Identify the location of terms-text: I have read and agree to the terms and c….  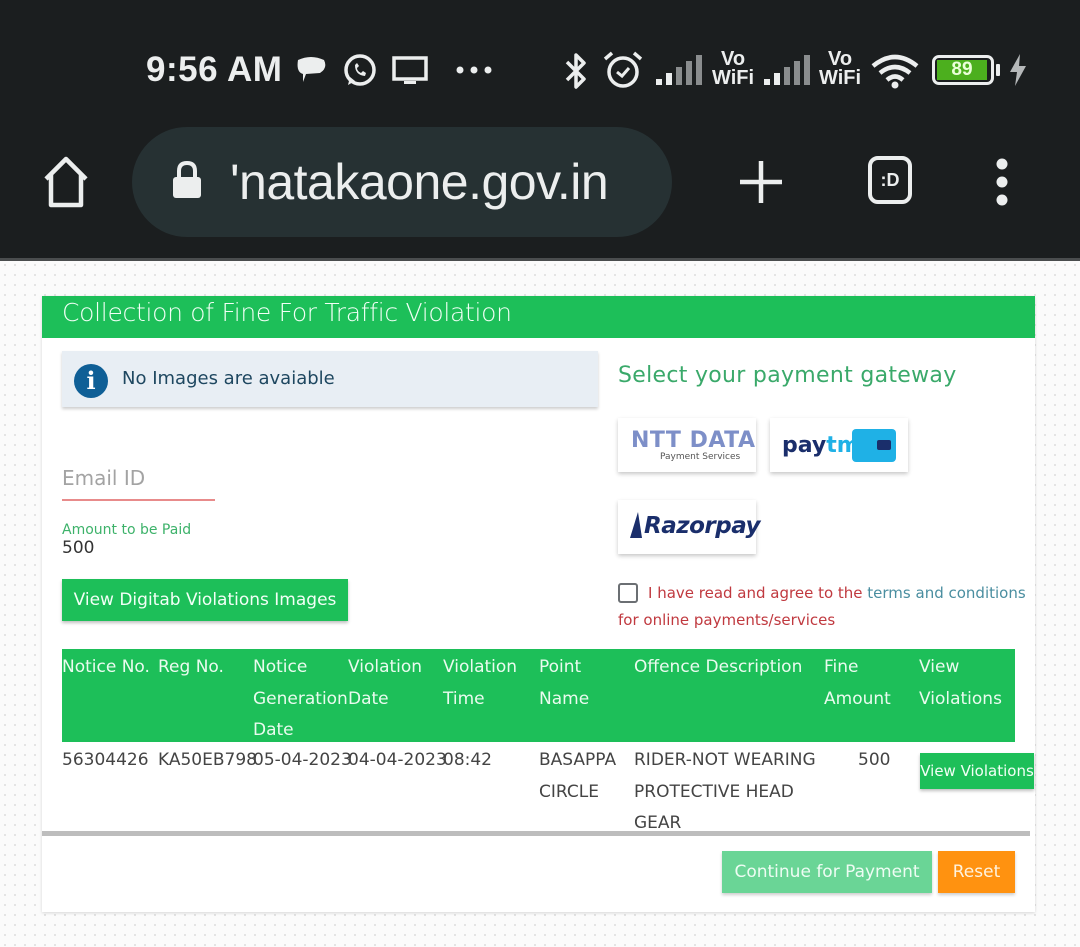
(837, 593).